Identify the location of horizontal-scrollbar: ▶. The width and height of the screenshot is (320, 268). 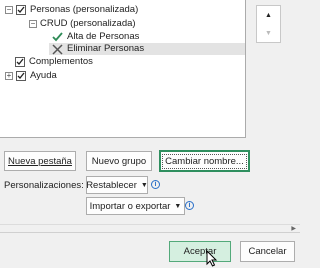
(150, 228).